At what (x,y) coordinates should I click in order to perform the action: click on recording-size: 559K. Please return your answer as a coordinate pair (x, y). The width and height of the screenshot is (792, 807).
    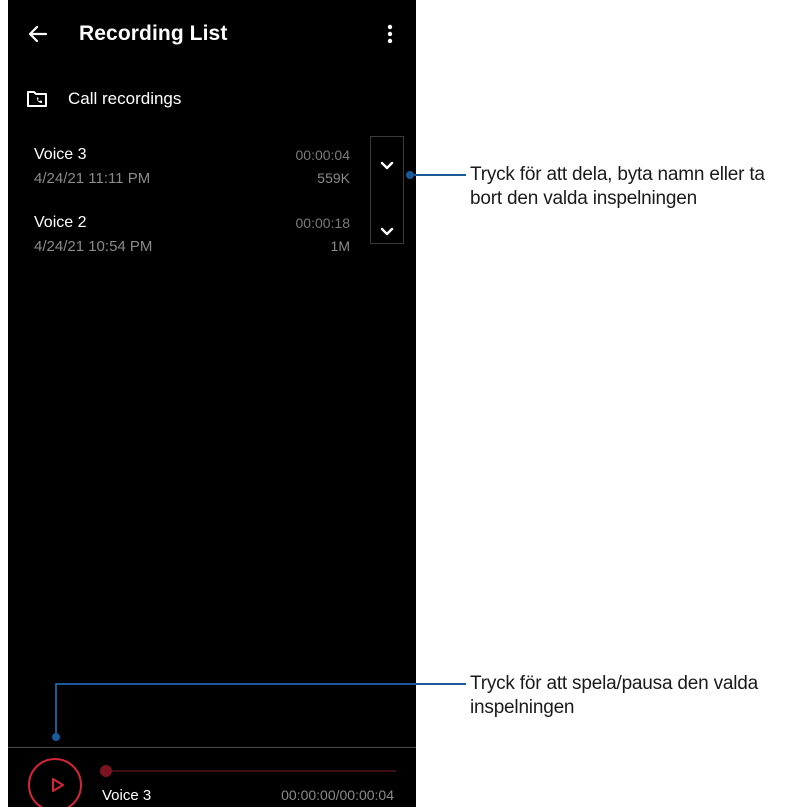
    Looking at the image, I should click on (333, 178).